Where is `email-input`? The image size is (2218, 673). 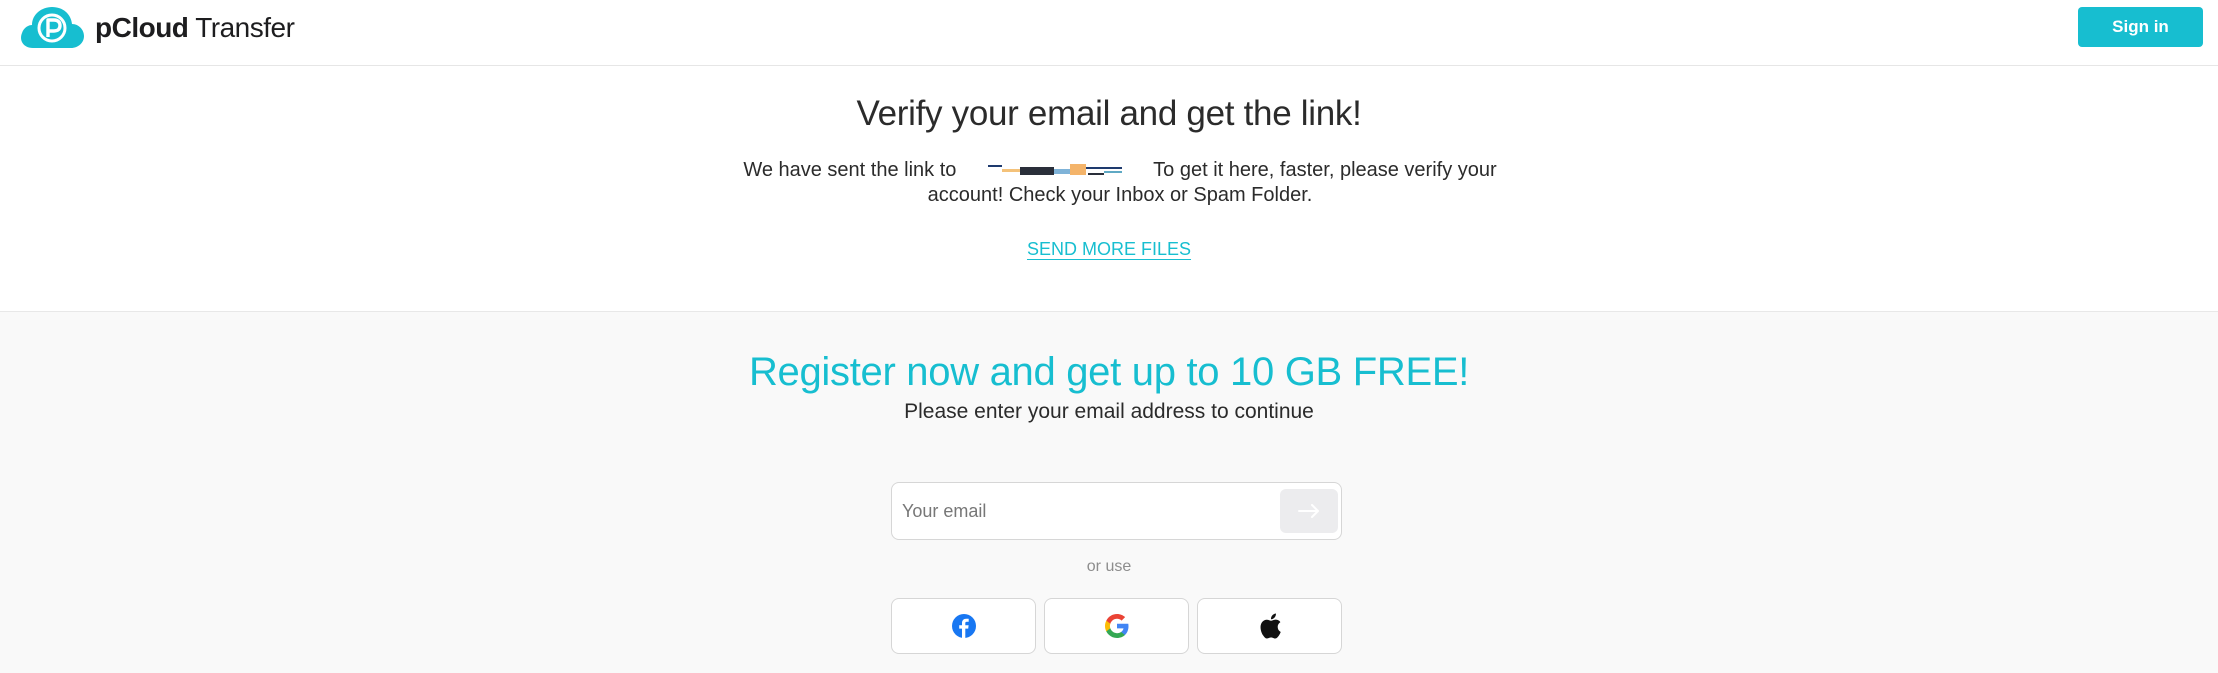
email-input is located at coordinates (1082, 511).